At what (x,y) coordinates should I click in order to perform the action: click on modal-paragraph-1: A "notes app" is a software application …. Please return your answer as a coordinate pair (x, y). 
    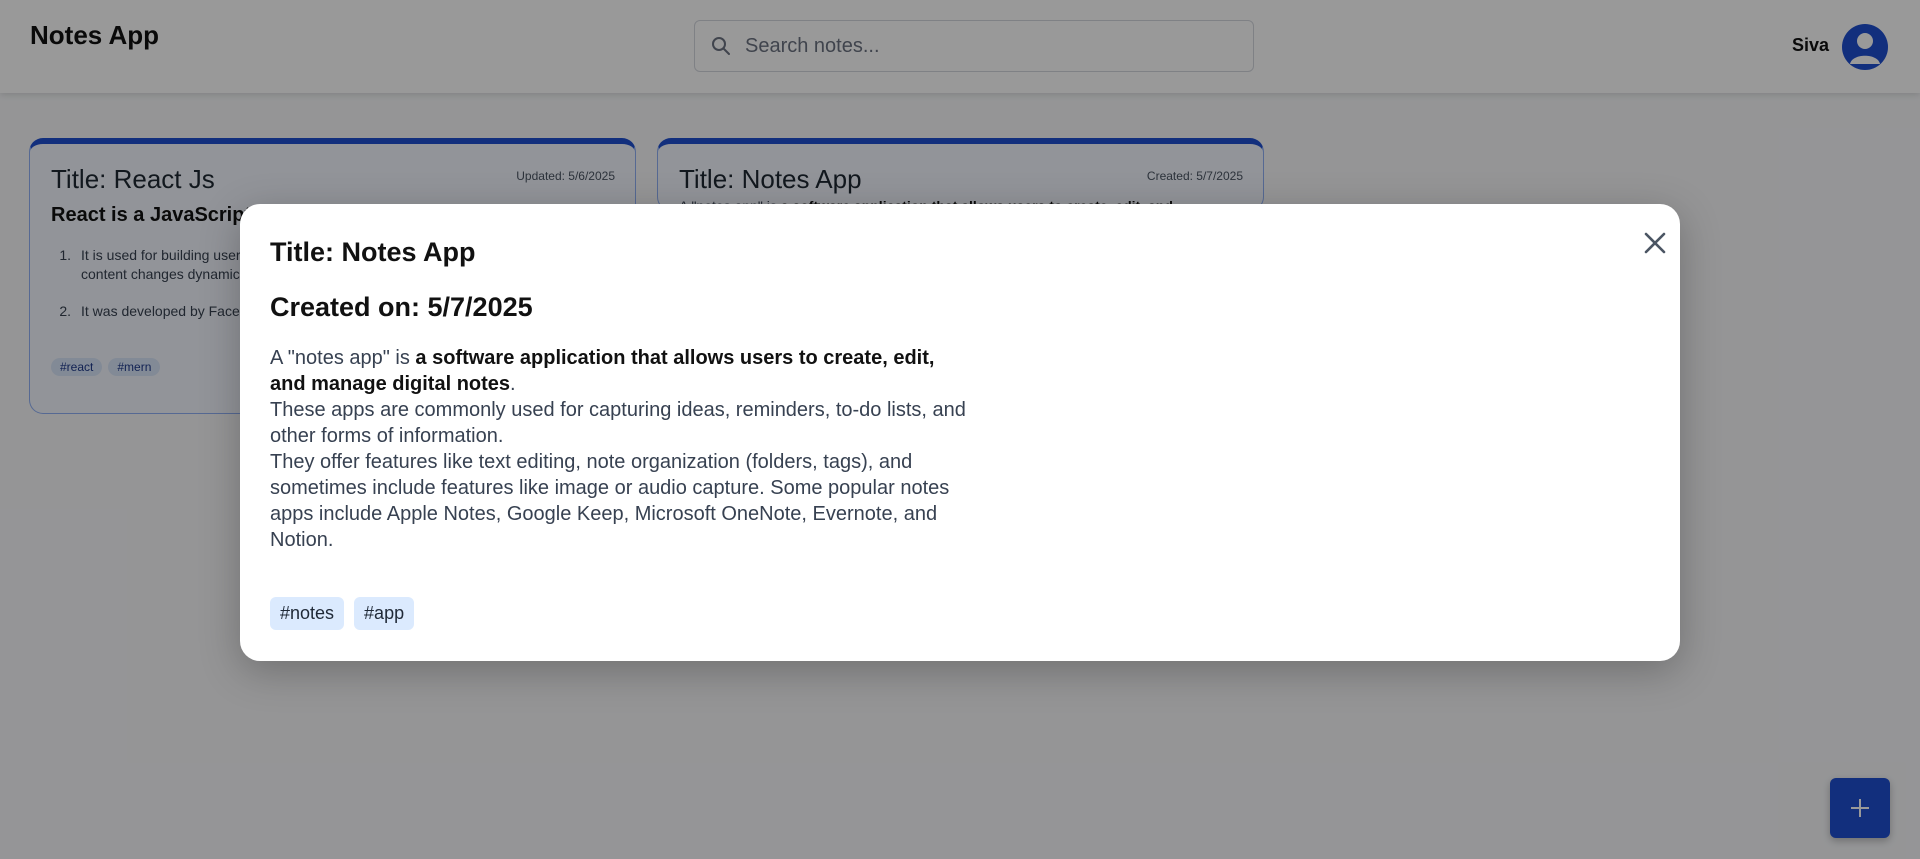
    Looking at the image, I should click on (620, 371).